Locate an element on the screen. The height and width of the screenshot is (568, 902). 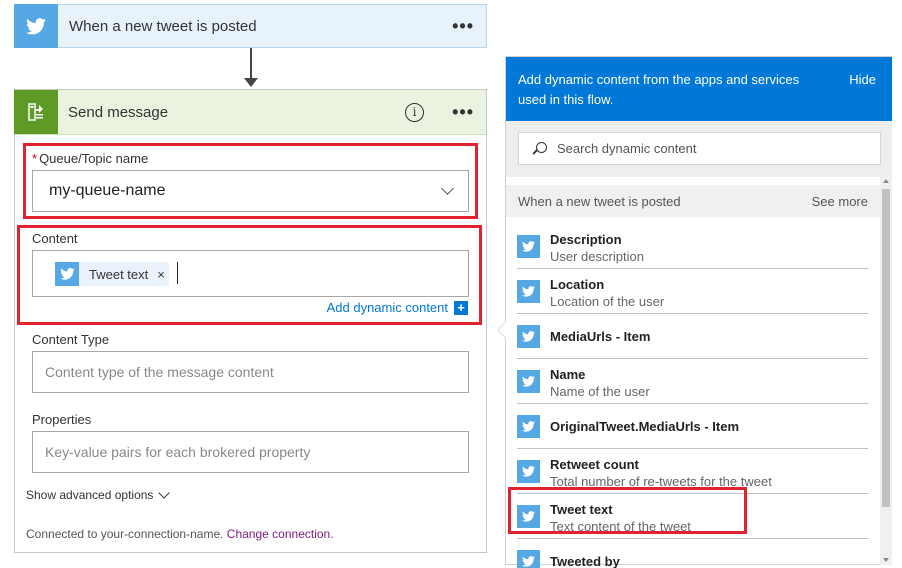
see-more-link: See more is located at coordinates (840, 201).